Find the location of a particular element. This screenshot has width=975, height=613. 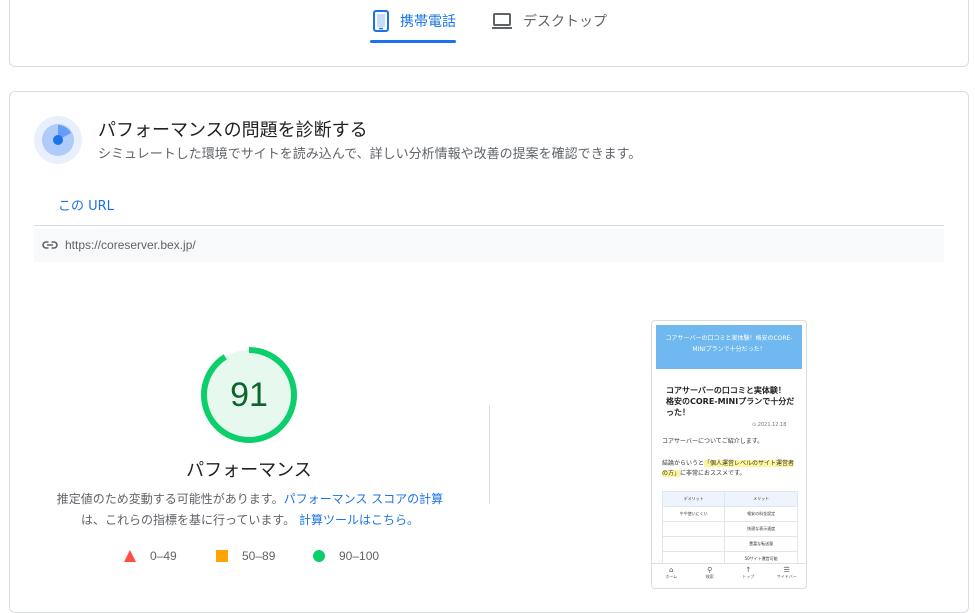

preview-article-title: コアサーバーの口コミと実体験！ 格安のCORE-MINIプランで十分だ った！ is located at coordinates (731, 401).